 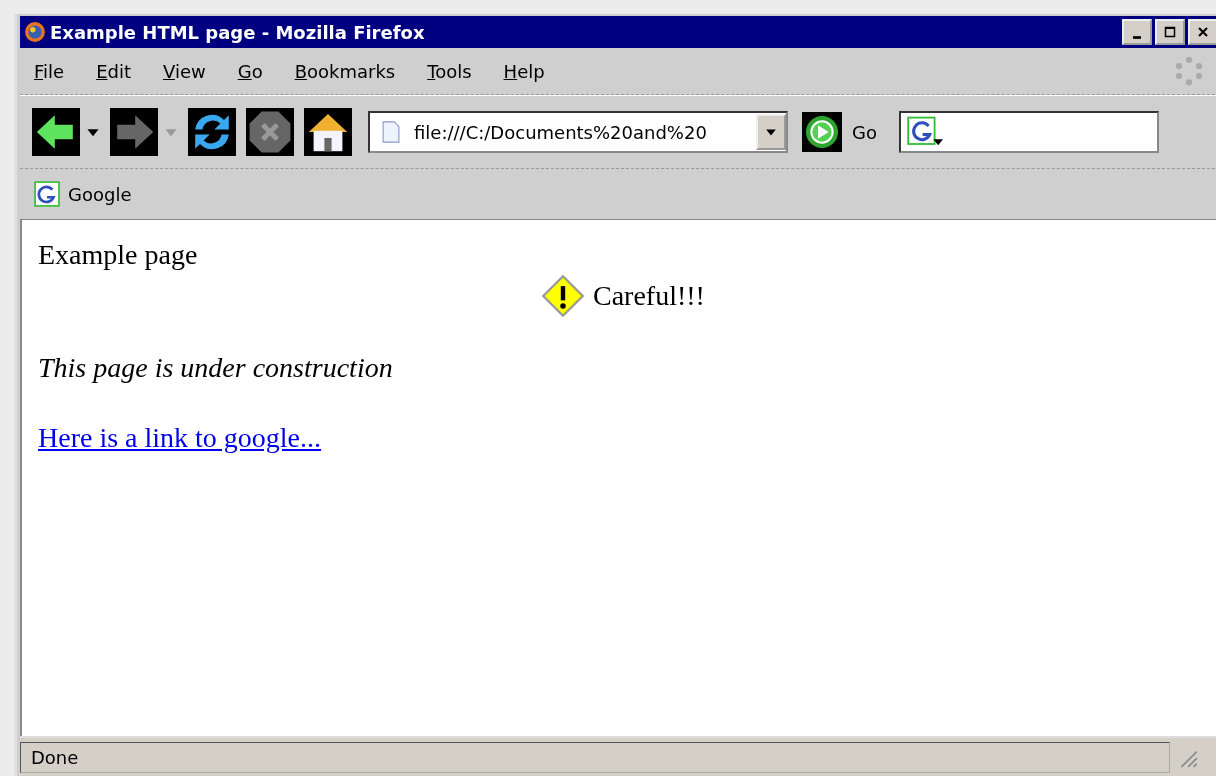 What do you see at coordinates (121, 71) in the screenshot?
I see `menu-item: Edit` at bounding box center [121, 71].